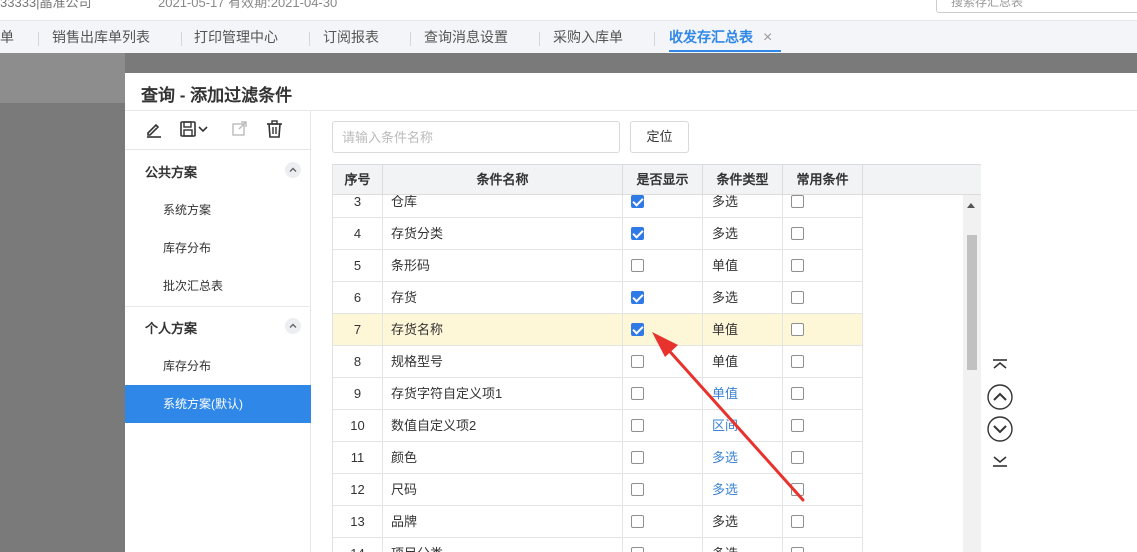 This screenshot has height=552, width=1137. What do you see at coordinates (154, 130) in the screenshot?
I see `edit-icon` at bounding box center [154, 130].